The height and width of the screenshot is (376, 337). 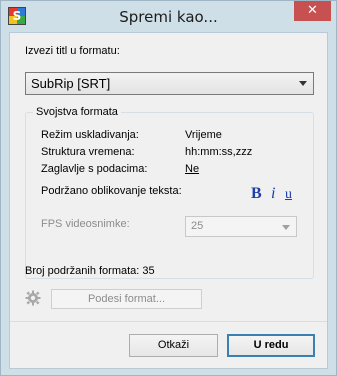 I want to click on fps-label: FPS videosnimke:, so click(x=85, y=224).